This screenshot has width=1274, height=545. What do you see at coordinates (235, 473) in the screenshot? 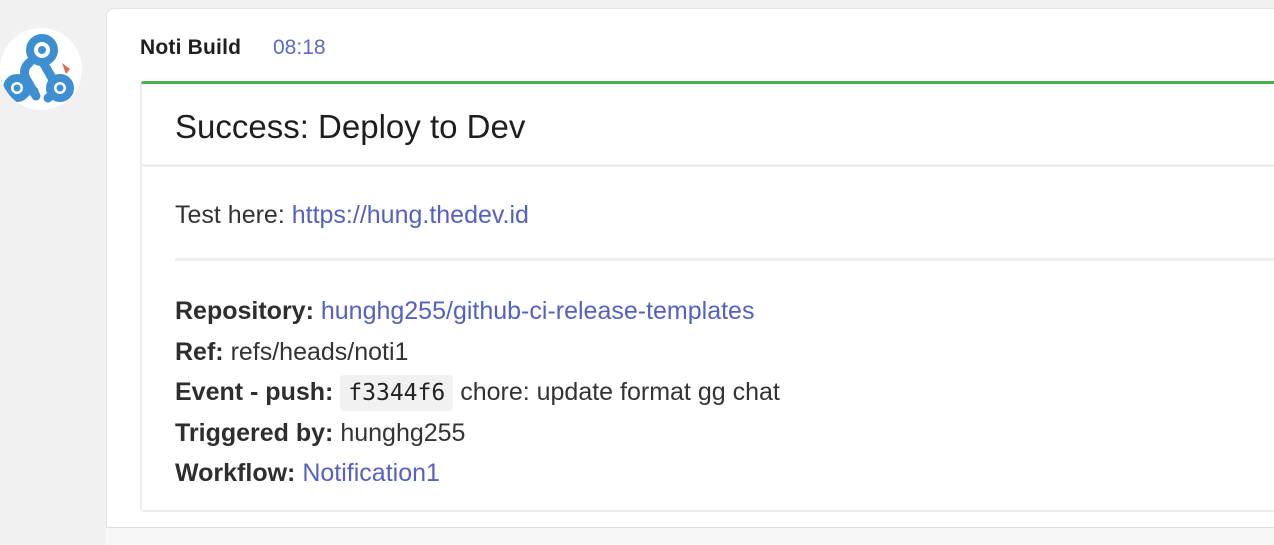
I see `workflow-label: Workflow:` at bounding box center [235, 473].